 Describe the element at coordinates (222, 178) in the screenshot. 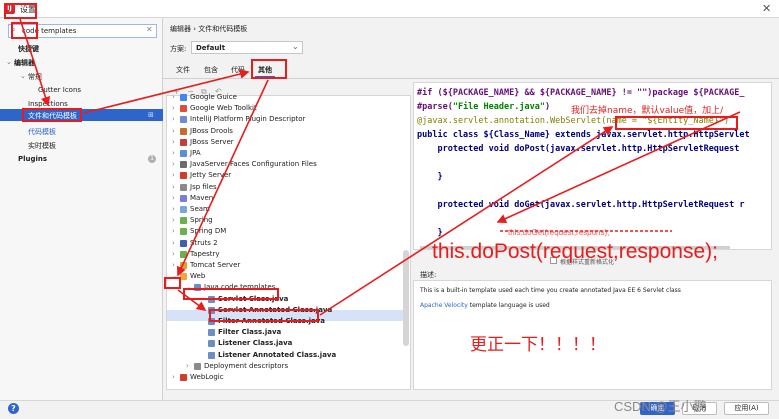

I see `arrow-to-web` at that location.